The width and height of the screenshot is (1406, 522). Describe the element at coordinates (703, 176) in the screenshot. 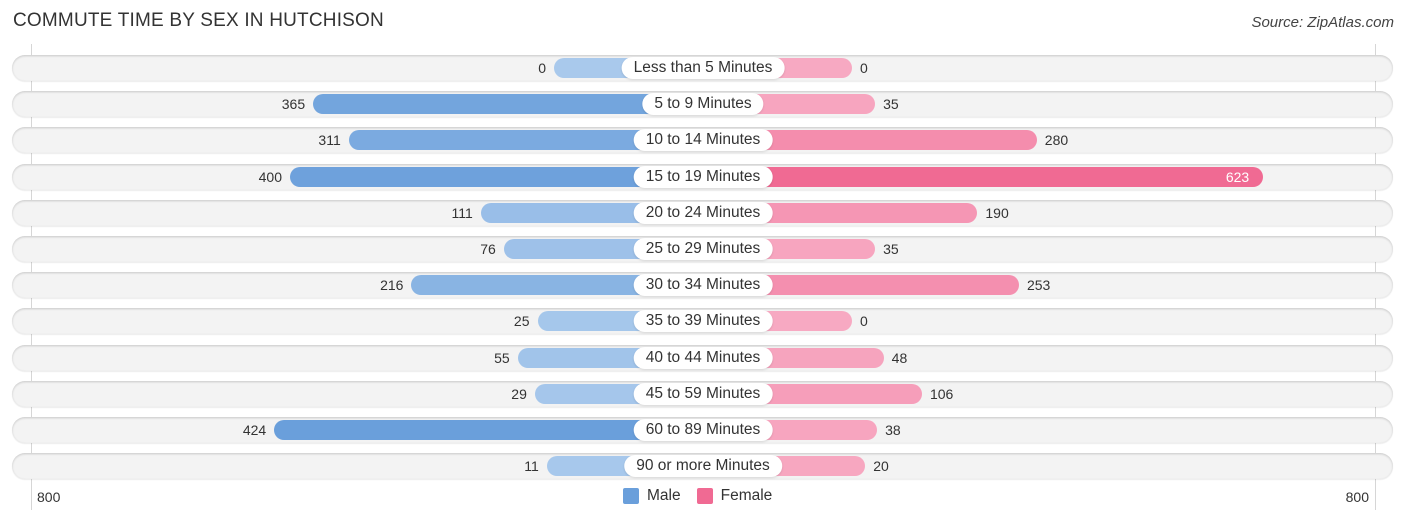

I see `category-label: 15 to 19 Minutes` at that location.